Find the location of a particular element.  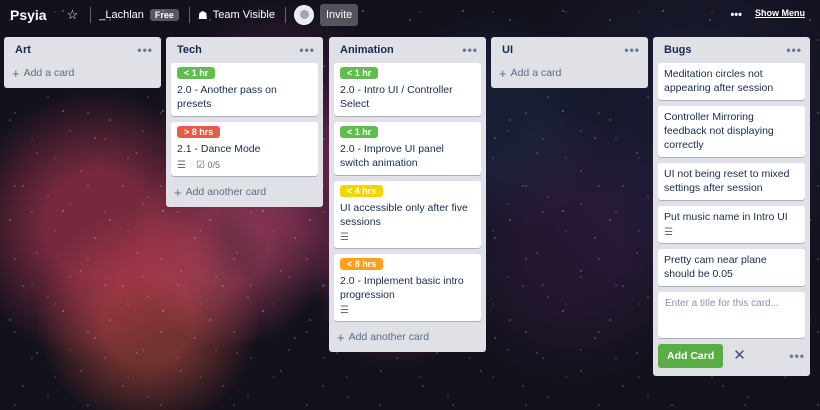

checklist-icon: ☑ is located at coordinates (200, 165).